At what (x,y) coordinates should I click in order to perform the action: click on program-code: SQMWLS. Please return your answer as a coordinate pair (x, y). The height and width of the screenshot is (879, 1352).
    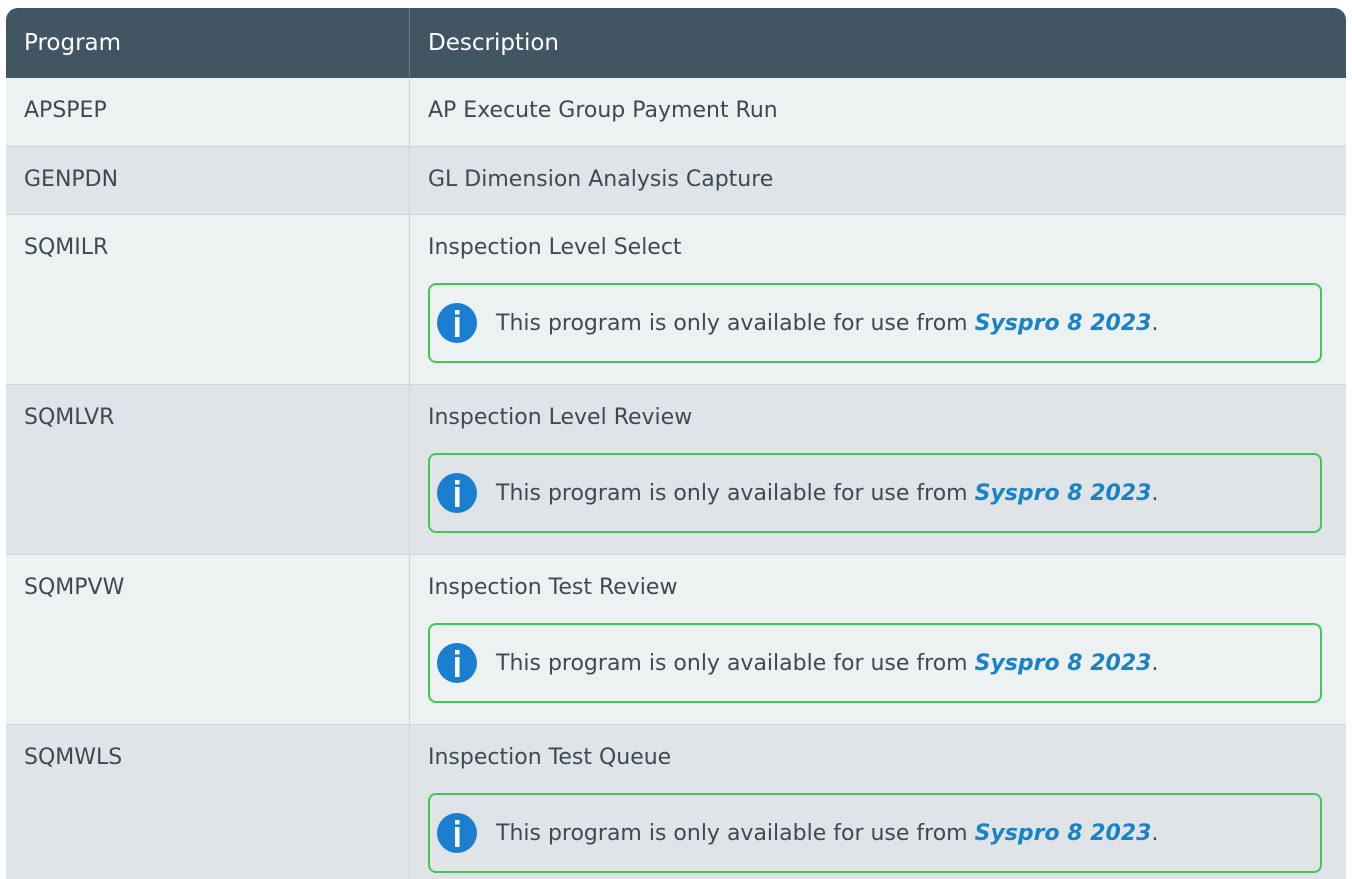
    Looking at the image, I should click on (208, 802).